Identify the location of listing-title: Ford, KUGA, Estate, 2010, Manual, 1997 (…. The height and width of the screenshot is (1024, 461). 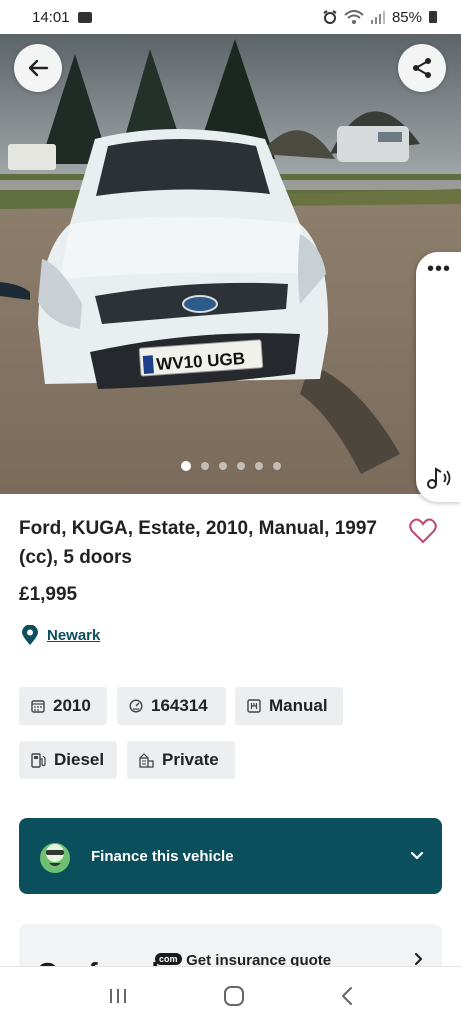
(198, 543).